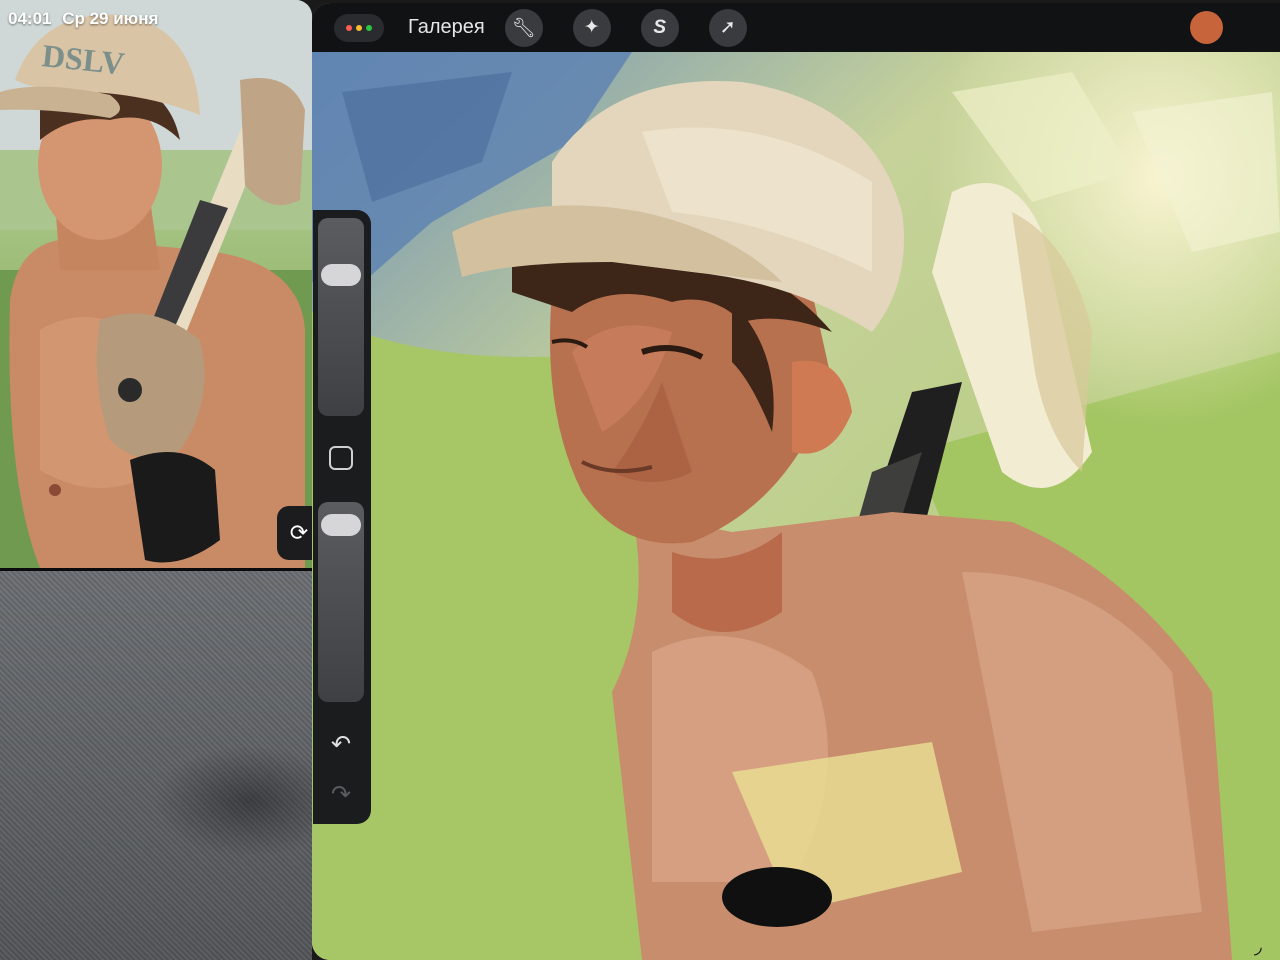 The width and height of the screenshot is (1280, 960). Describe the element at coordinates (796, 46) in the screenshot. I see `toolbar: Галерея 🔧︎ ✦ S ➚` at that location.